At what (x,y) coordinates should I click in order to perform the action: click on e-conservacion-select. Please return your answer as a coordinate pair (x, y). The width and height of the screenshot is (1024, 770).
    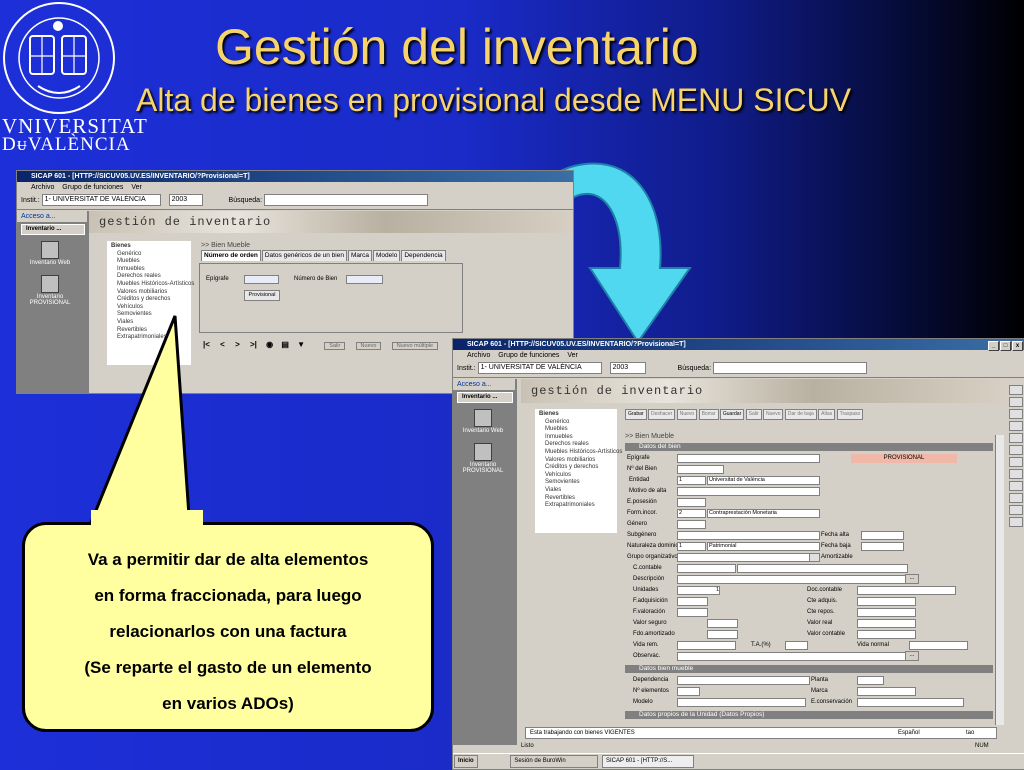
    Looking at the image, I should click on (910, 702).